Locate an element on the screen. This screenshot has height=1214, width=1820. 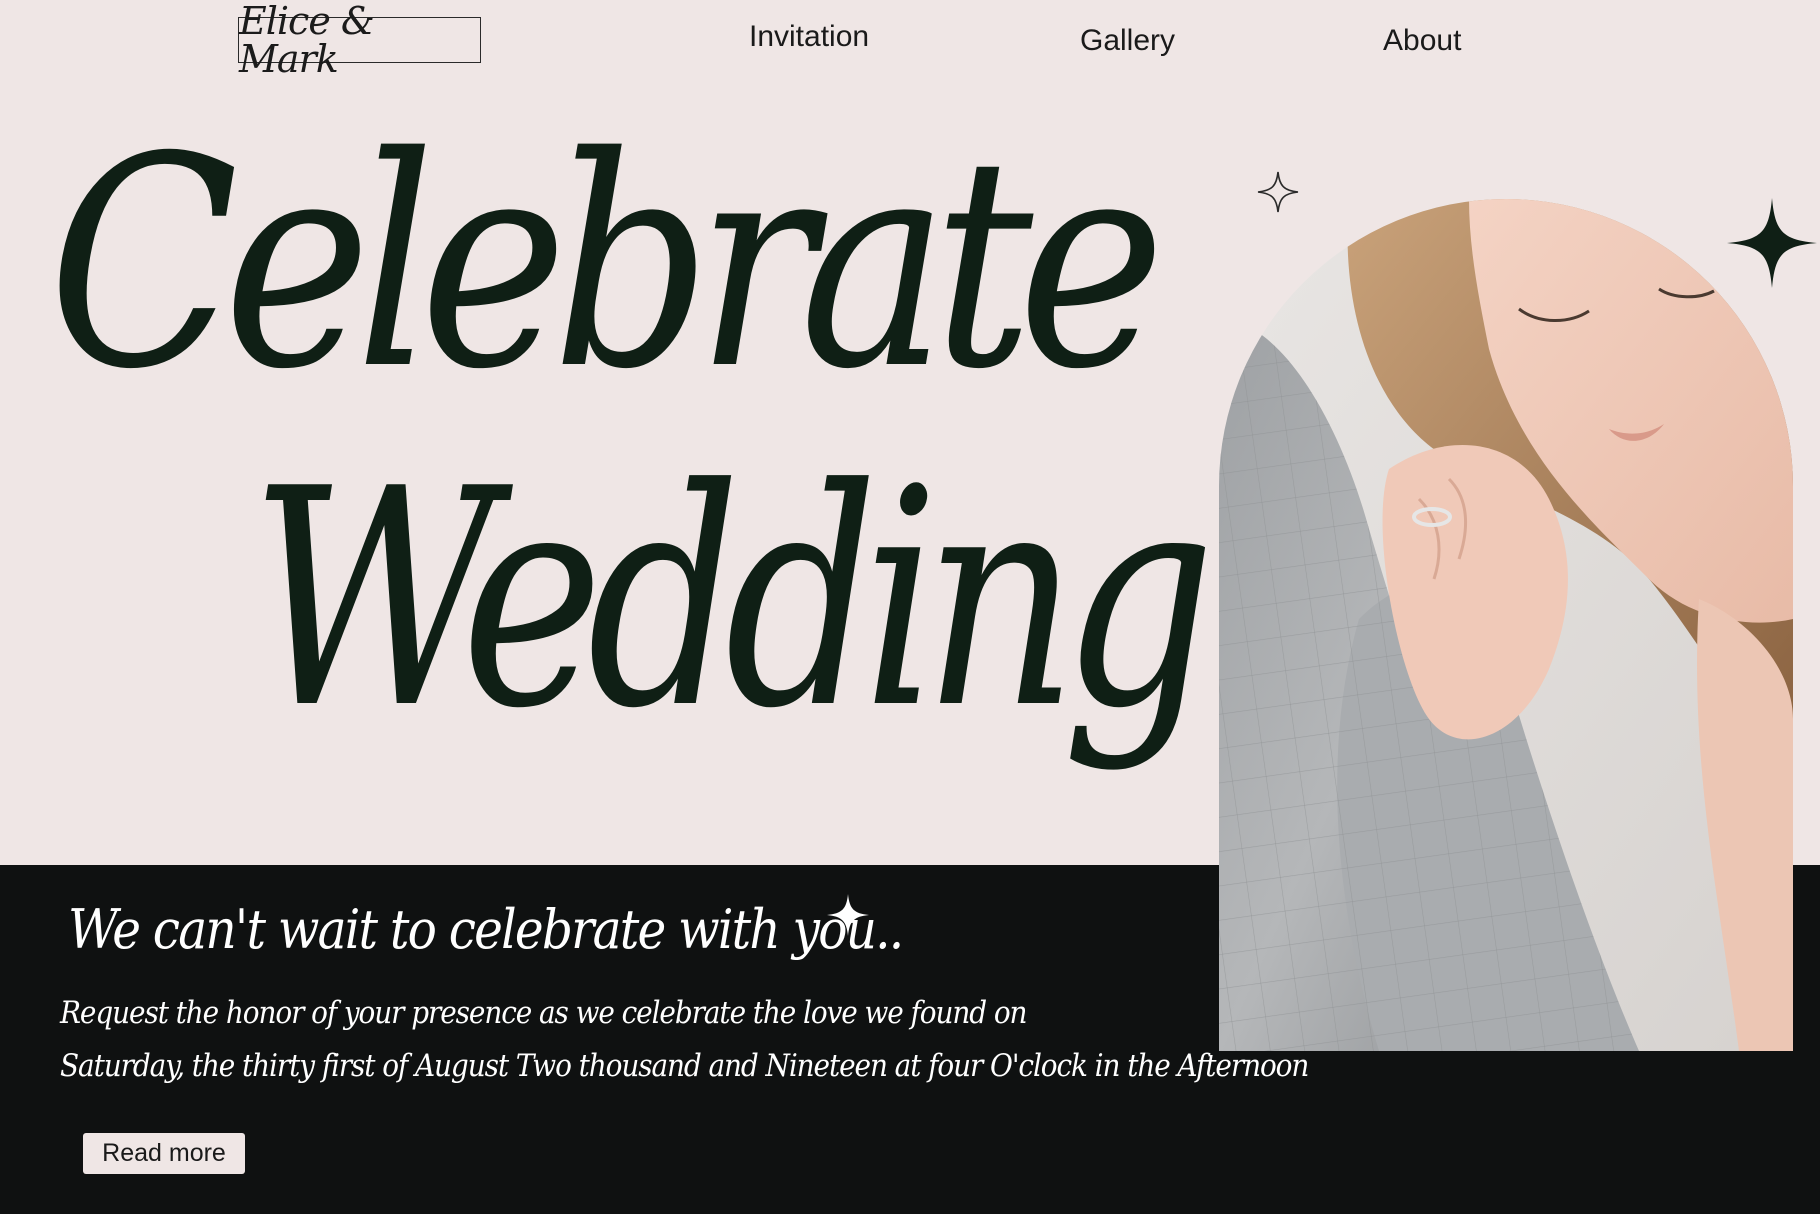
sparkle-outline-icon is located at coordinates (1278, 192).